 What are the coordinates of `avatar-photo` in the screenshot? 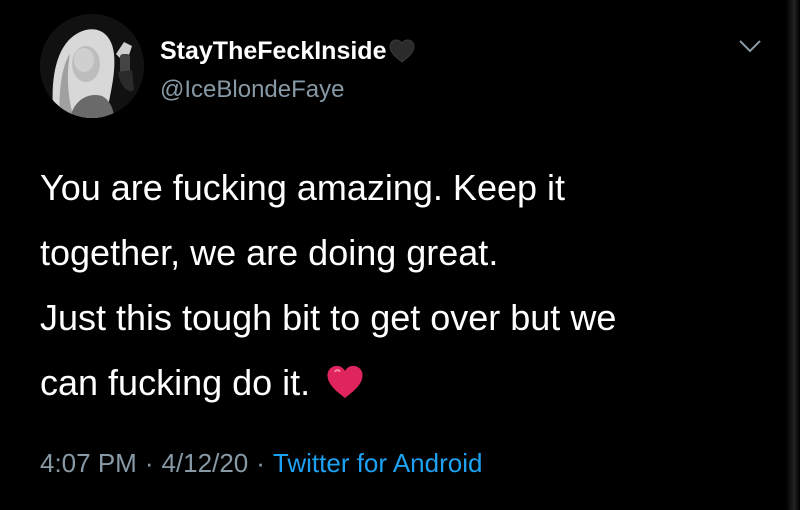 It's located at (92, 66).